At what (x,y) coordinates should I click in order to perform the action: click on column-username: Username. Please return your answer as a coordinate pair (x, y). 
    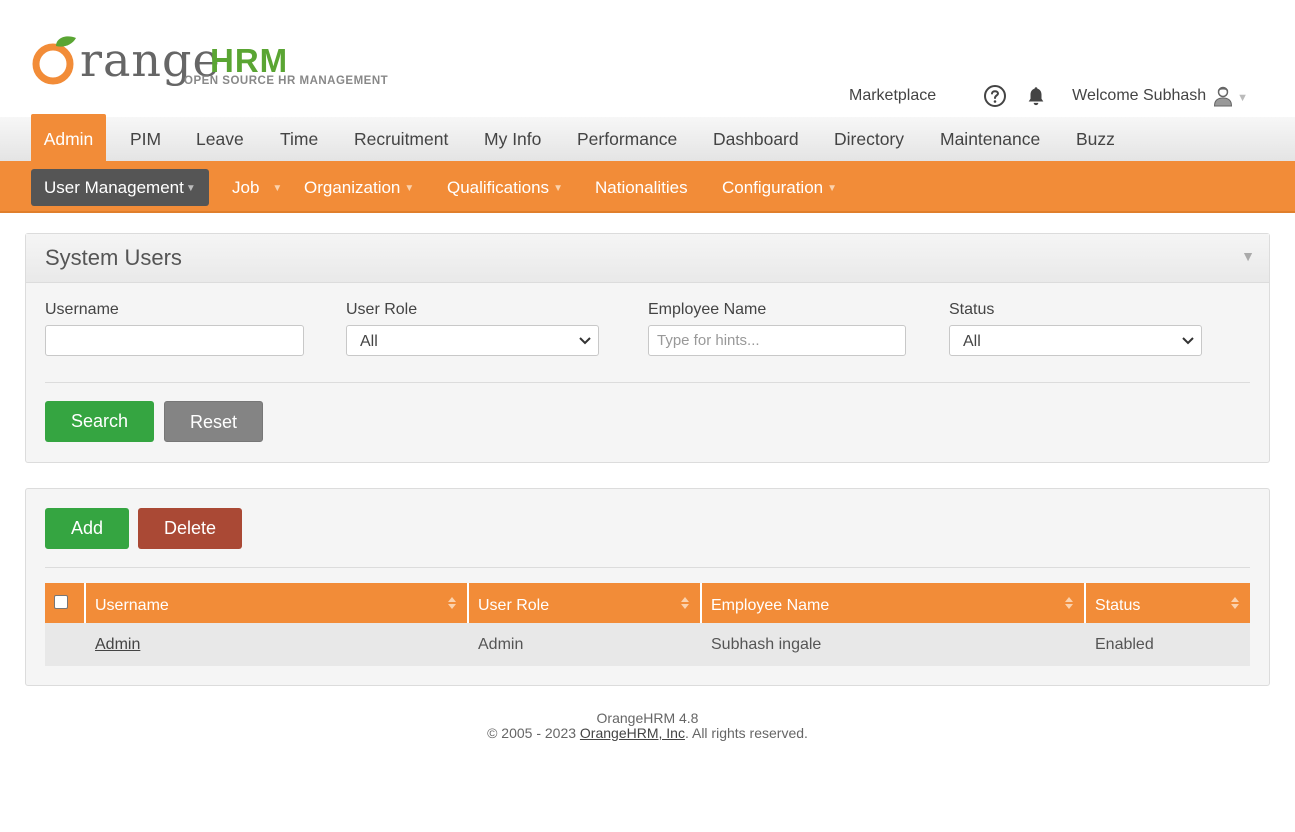
    Looking at the image, I should click on (275, 603).